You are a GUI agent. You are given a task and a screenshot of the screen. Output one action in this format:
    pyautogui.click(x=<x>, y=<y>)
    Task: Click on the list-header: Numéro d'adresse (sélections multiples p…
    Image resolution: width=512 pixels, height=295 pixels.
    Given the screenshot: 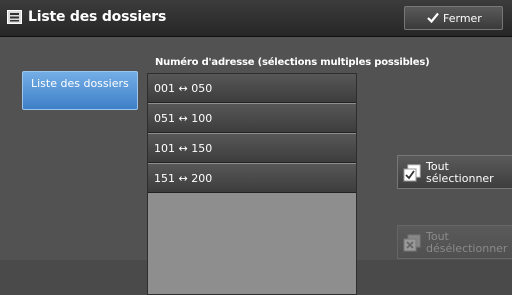 What is the action you would take?
    pyautogui.click(x=292, y=62)
    